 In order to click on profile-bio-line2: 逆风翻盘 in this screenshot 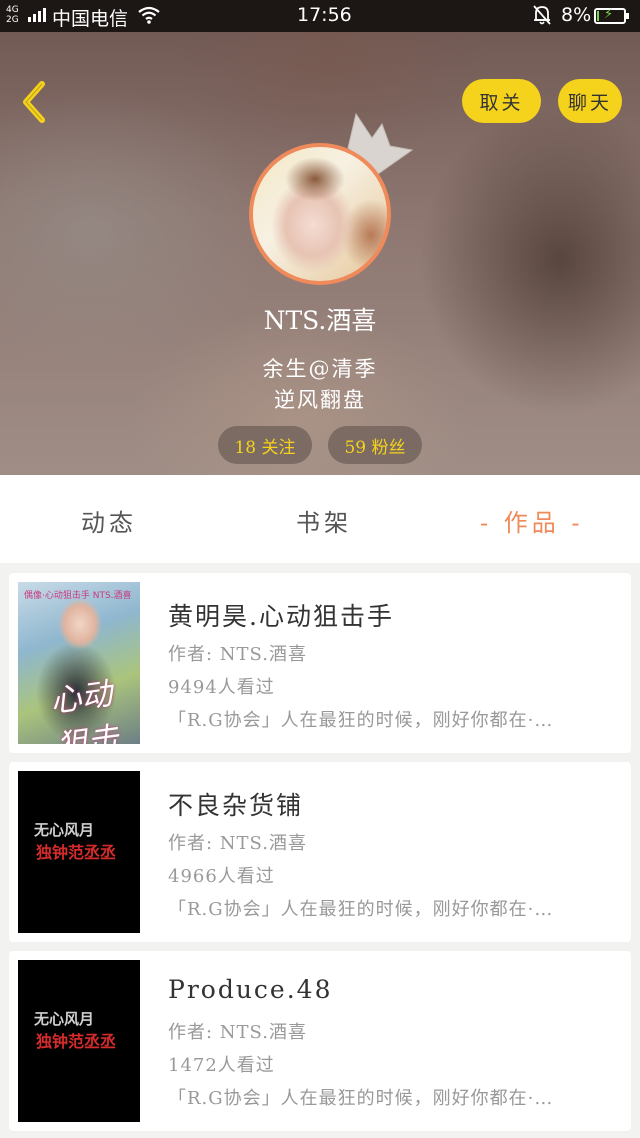, I will do `click(320, 400)`.